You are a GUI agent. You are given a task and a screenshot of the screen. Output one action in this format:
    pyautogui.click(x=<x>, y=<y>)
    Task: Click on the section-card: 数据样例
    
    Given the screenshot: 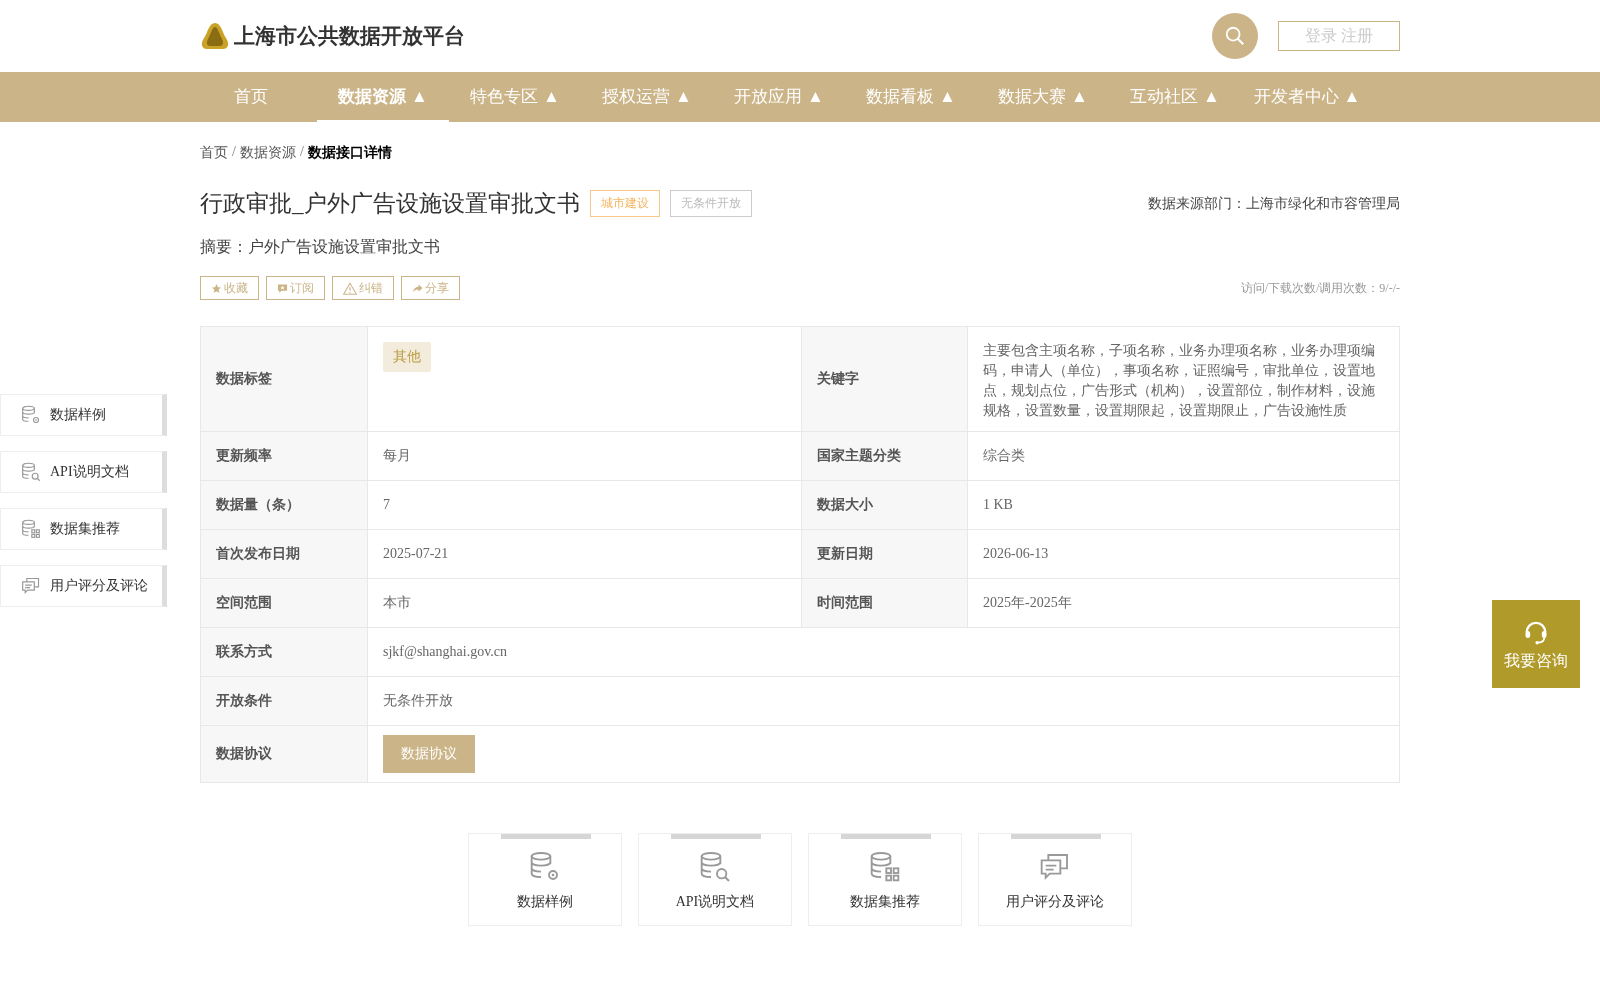 What is the action you would take?
    pyautogui.click(x=545, y=879)
    